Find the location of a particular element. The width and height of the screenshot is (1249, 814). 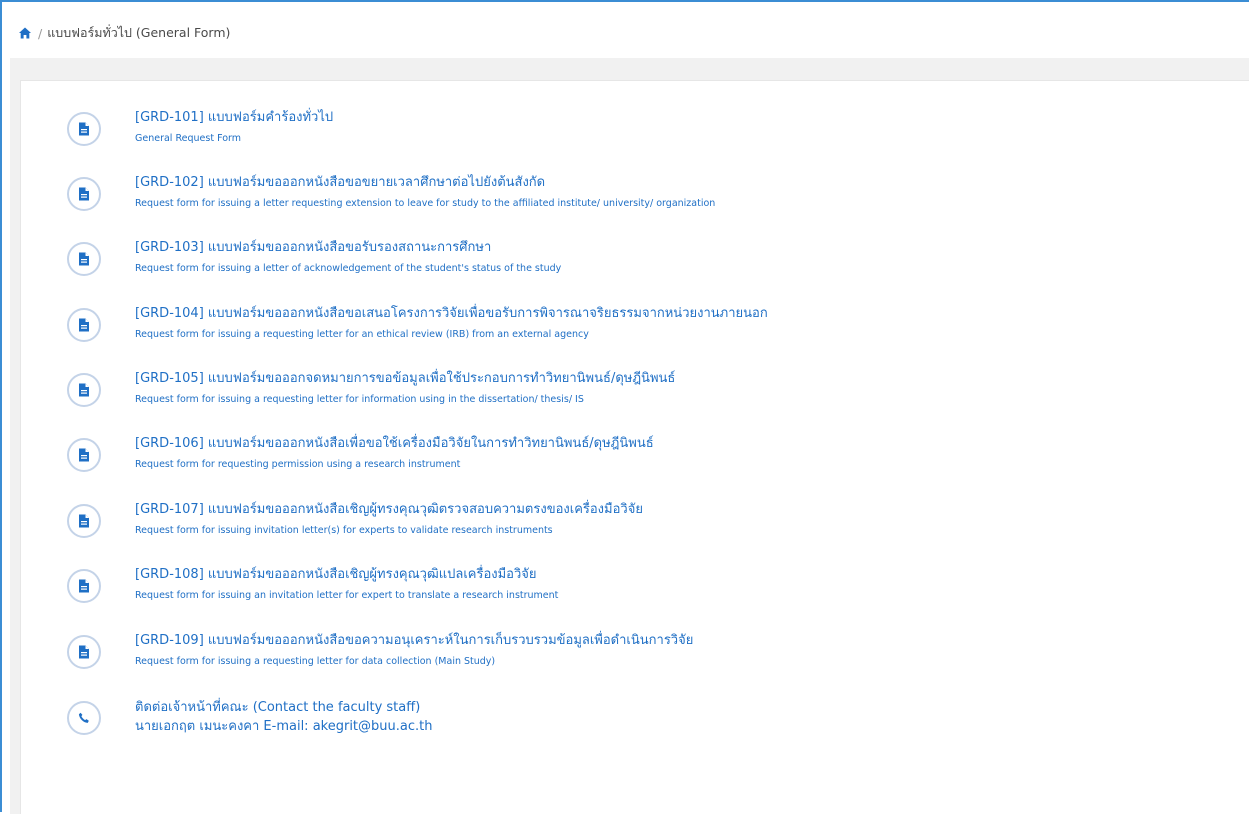

breadcrumb: / แบบฟอร์มทั่วไป (General Form) is located at coordinates (124, 33).